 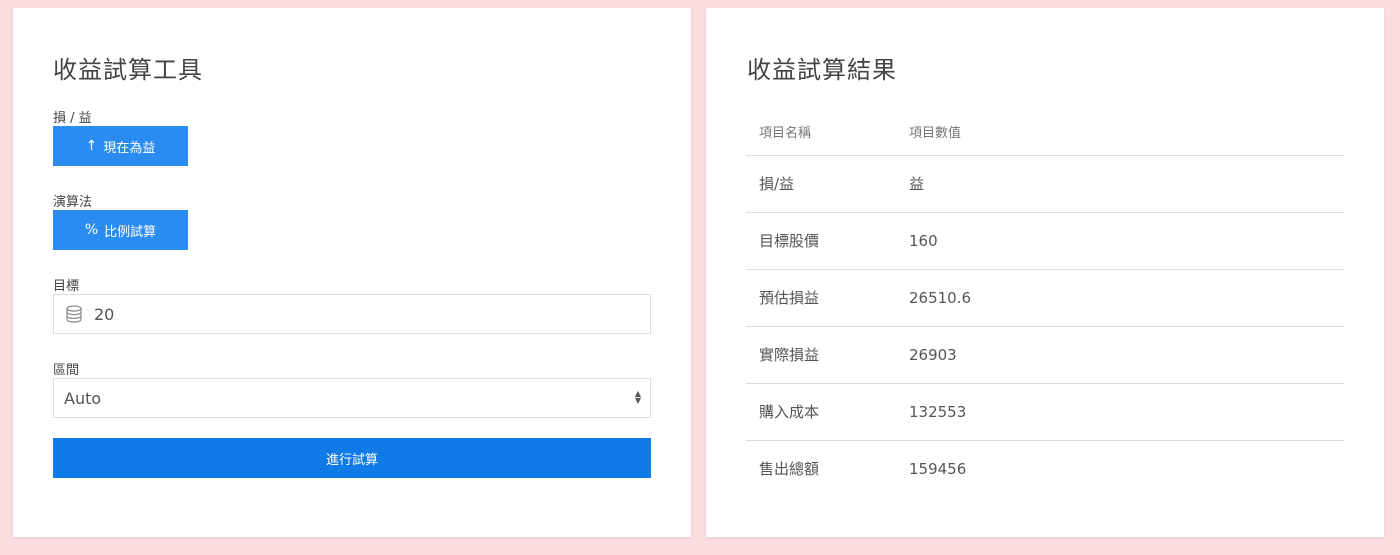 I want to click on algorithm-button-label: 比例試算, so click(x=130, y=232).